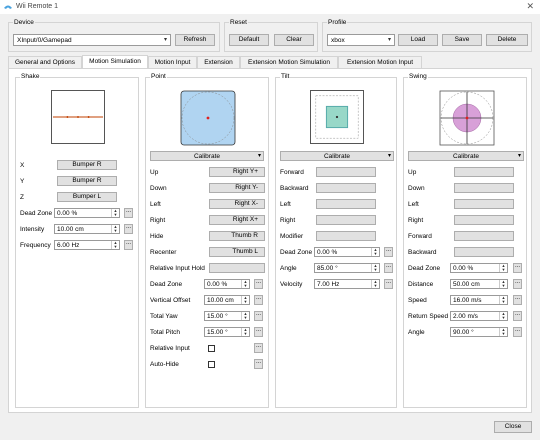 The width and height of the screenshot is (540, 440). I want to click on point-down-binding: Right Y-, so click(237, 188).